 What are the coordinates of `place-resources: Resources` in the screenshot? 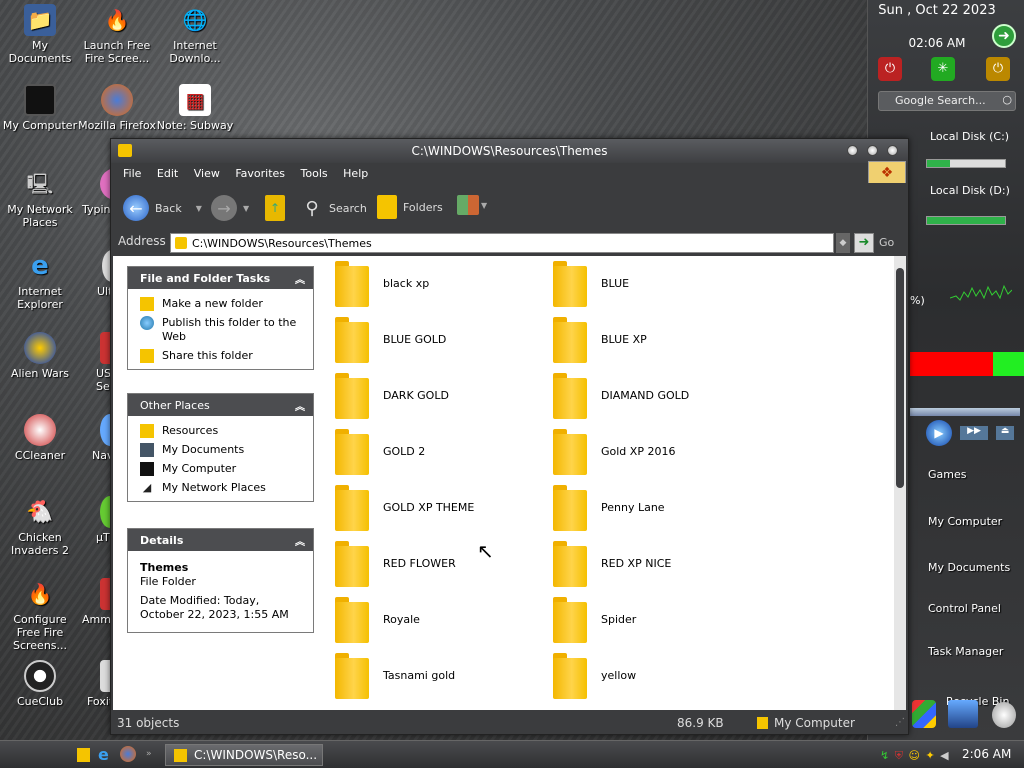 It's located at (220, 430).